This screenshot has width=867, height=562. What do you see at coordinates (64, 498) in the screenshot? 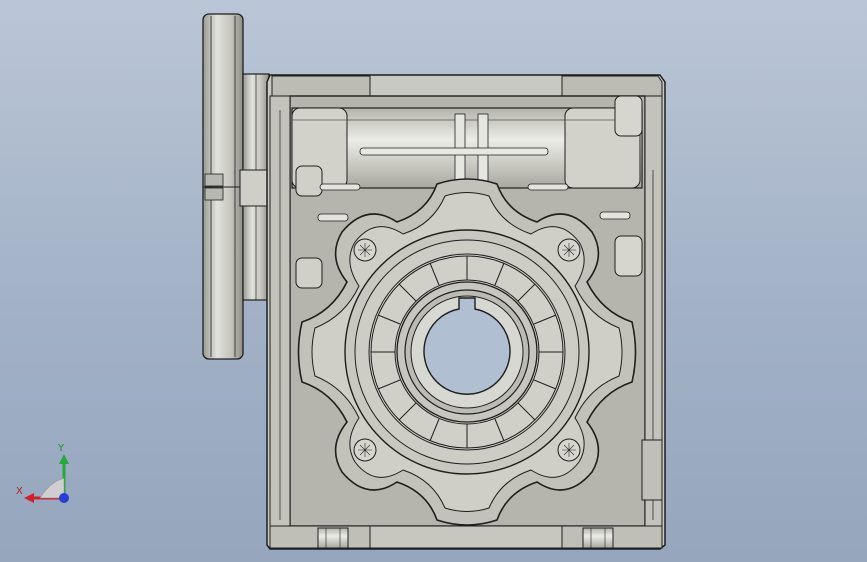
I see `z-axis-dot` at bounding box center [64, 498].